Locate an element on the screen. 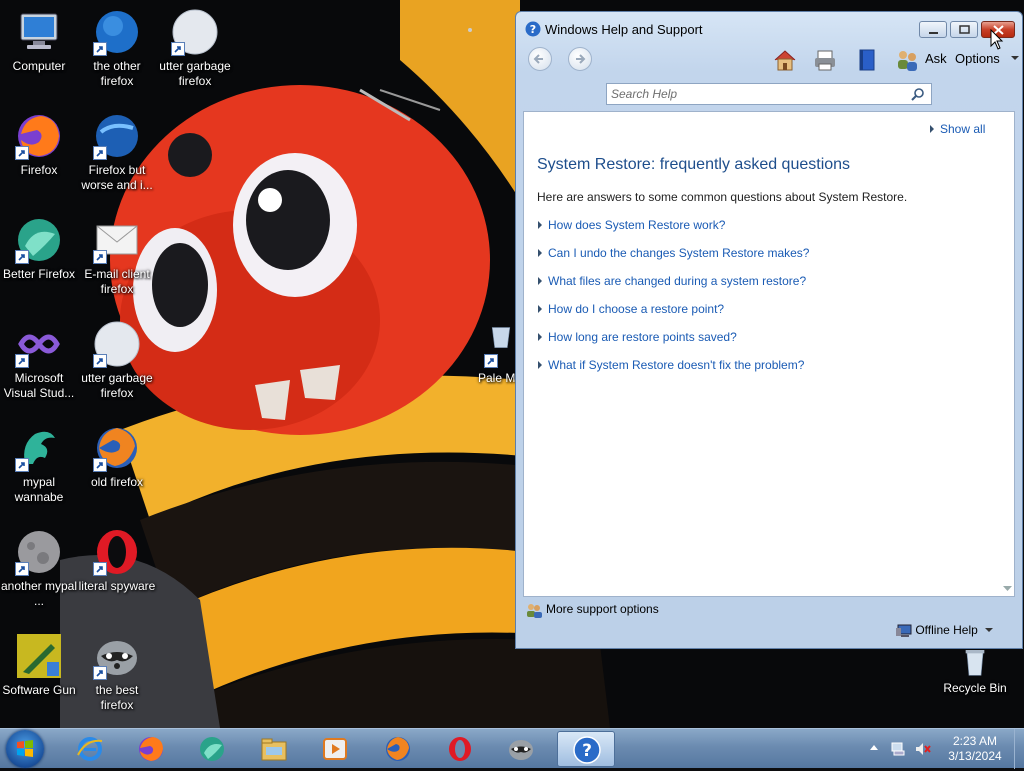 The image size is (1024, 771). taskbar-firefox-old is located at coordinates (398, 749).